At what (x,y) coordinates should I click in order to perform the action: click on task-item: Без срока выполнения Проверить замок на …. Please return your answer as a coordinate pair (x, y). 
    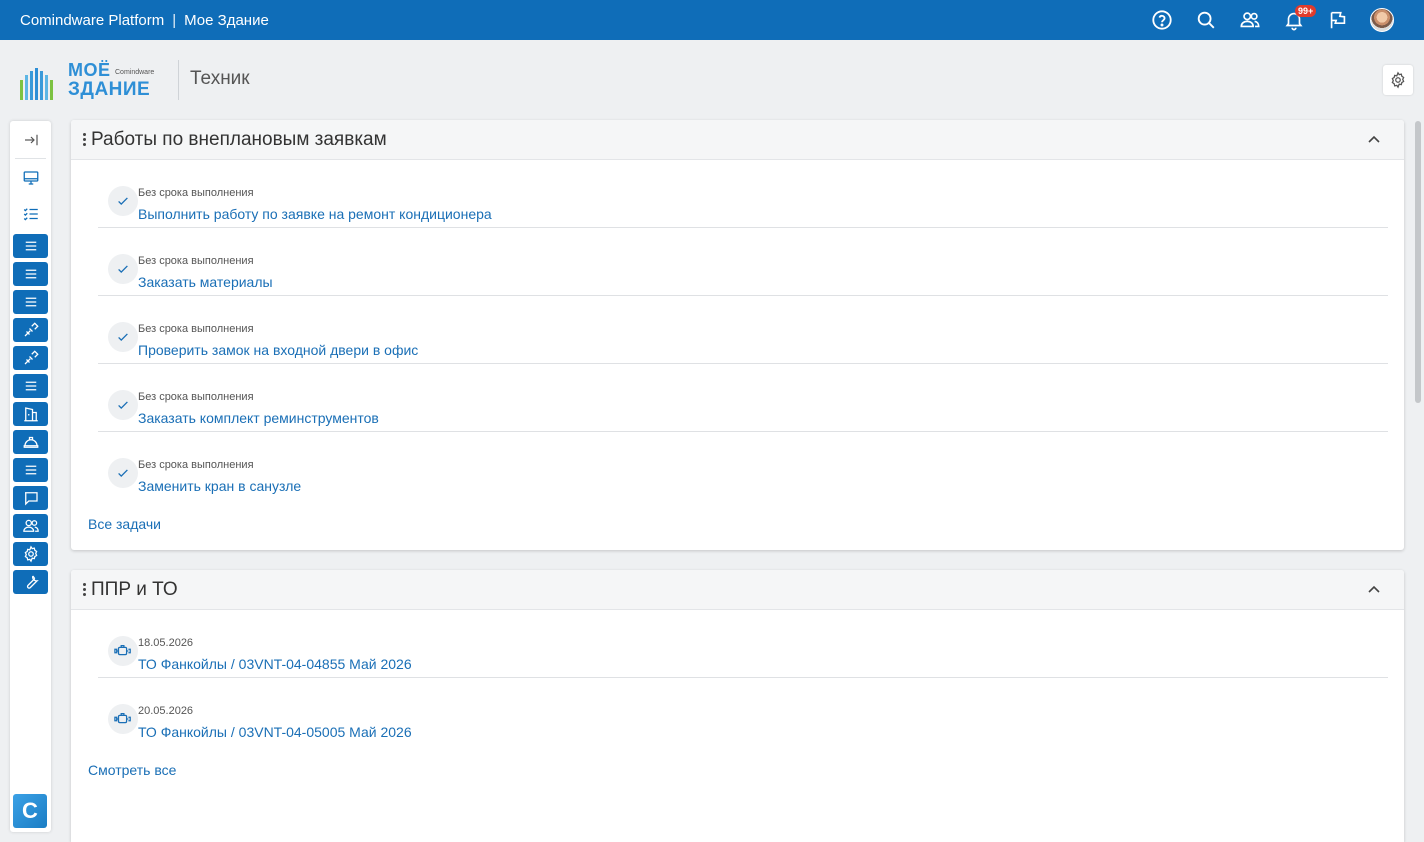
    Looking at the image, I should click on (743, 330).